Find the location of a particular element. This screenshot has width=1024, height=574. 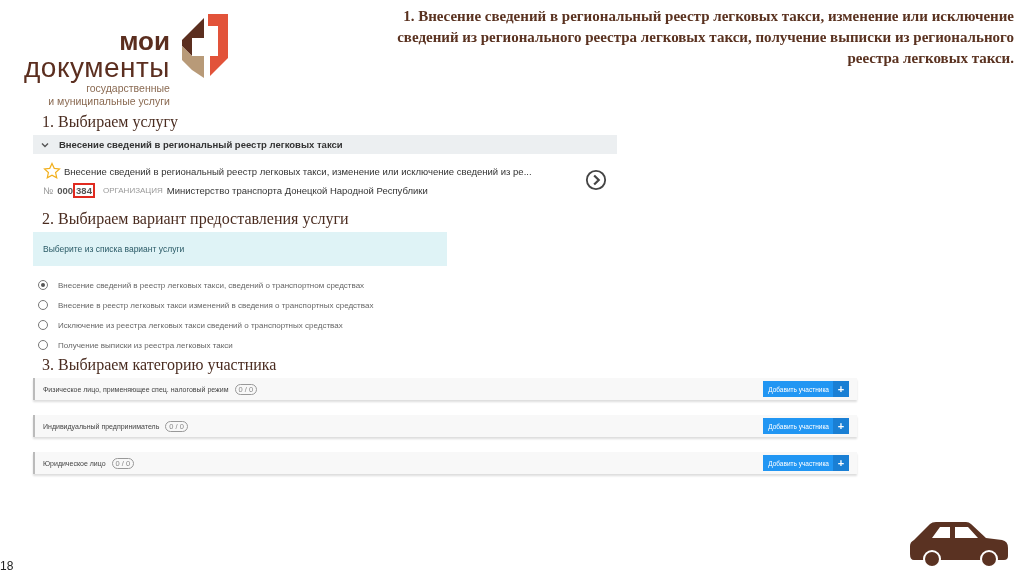

info-banner: Выберите из списка вариант услуги is located at coordinates (240, 249).